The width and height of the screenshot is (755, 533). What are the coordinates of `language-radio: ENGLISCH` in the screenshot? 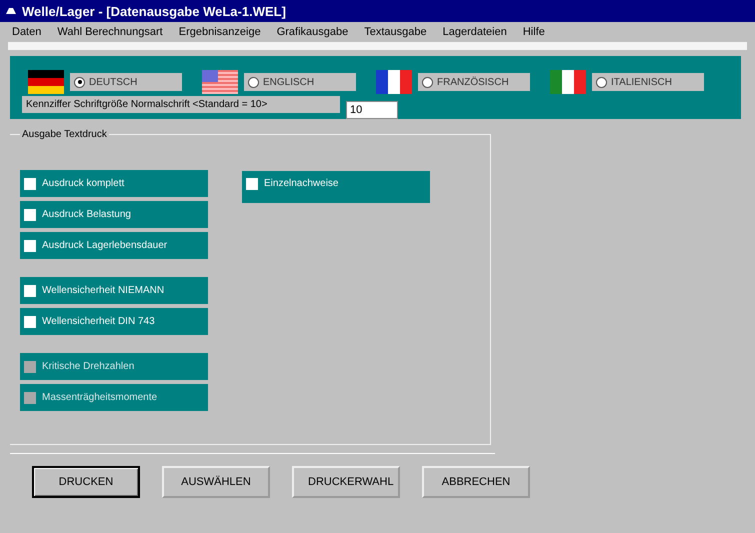 It's located at (300, 82).